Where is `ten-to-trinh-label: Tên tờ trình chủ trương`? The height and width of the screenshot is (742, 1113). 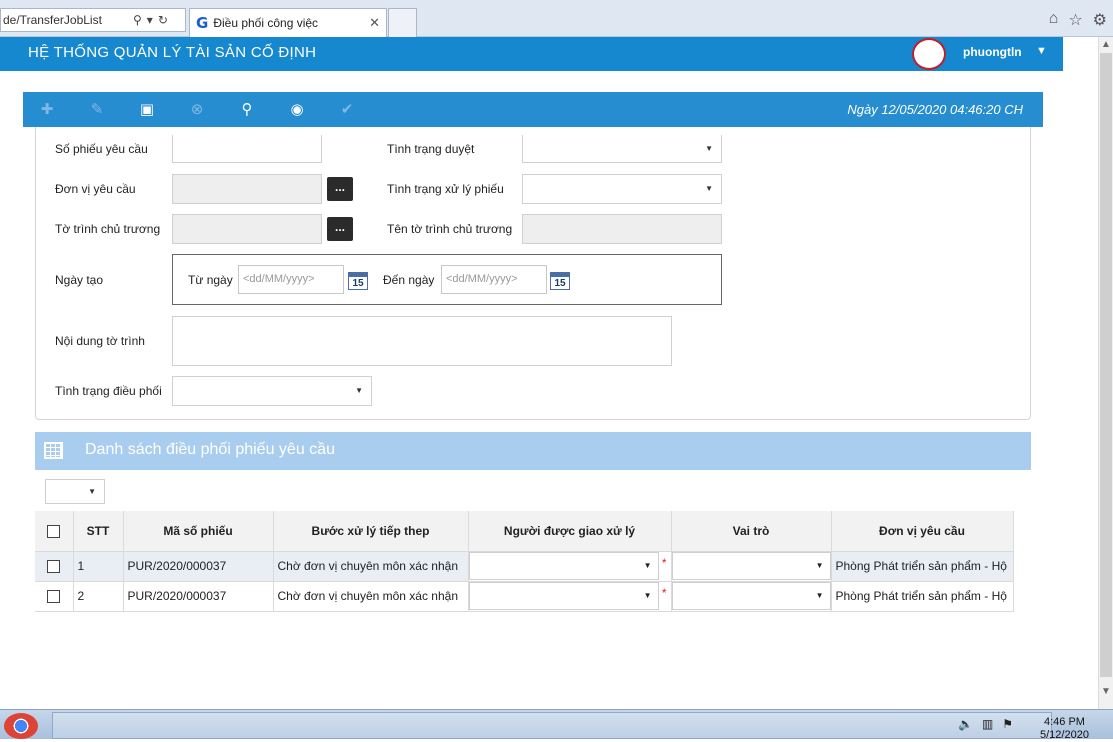 ten-to-trinh-label: Tên tờ trình chủ trương is located at coordinates (450, 229).